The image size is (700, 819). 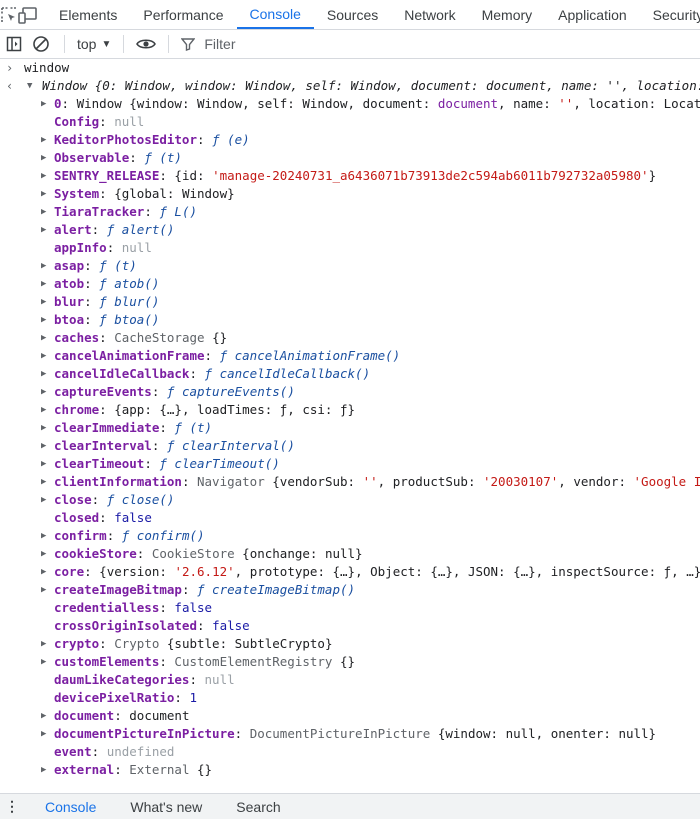 What do you see at coordinates (77, 517) in the screenshot?
I see `property-key: closed` at bounding box center [77, 517].